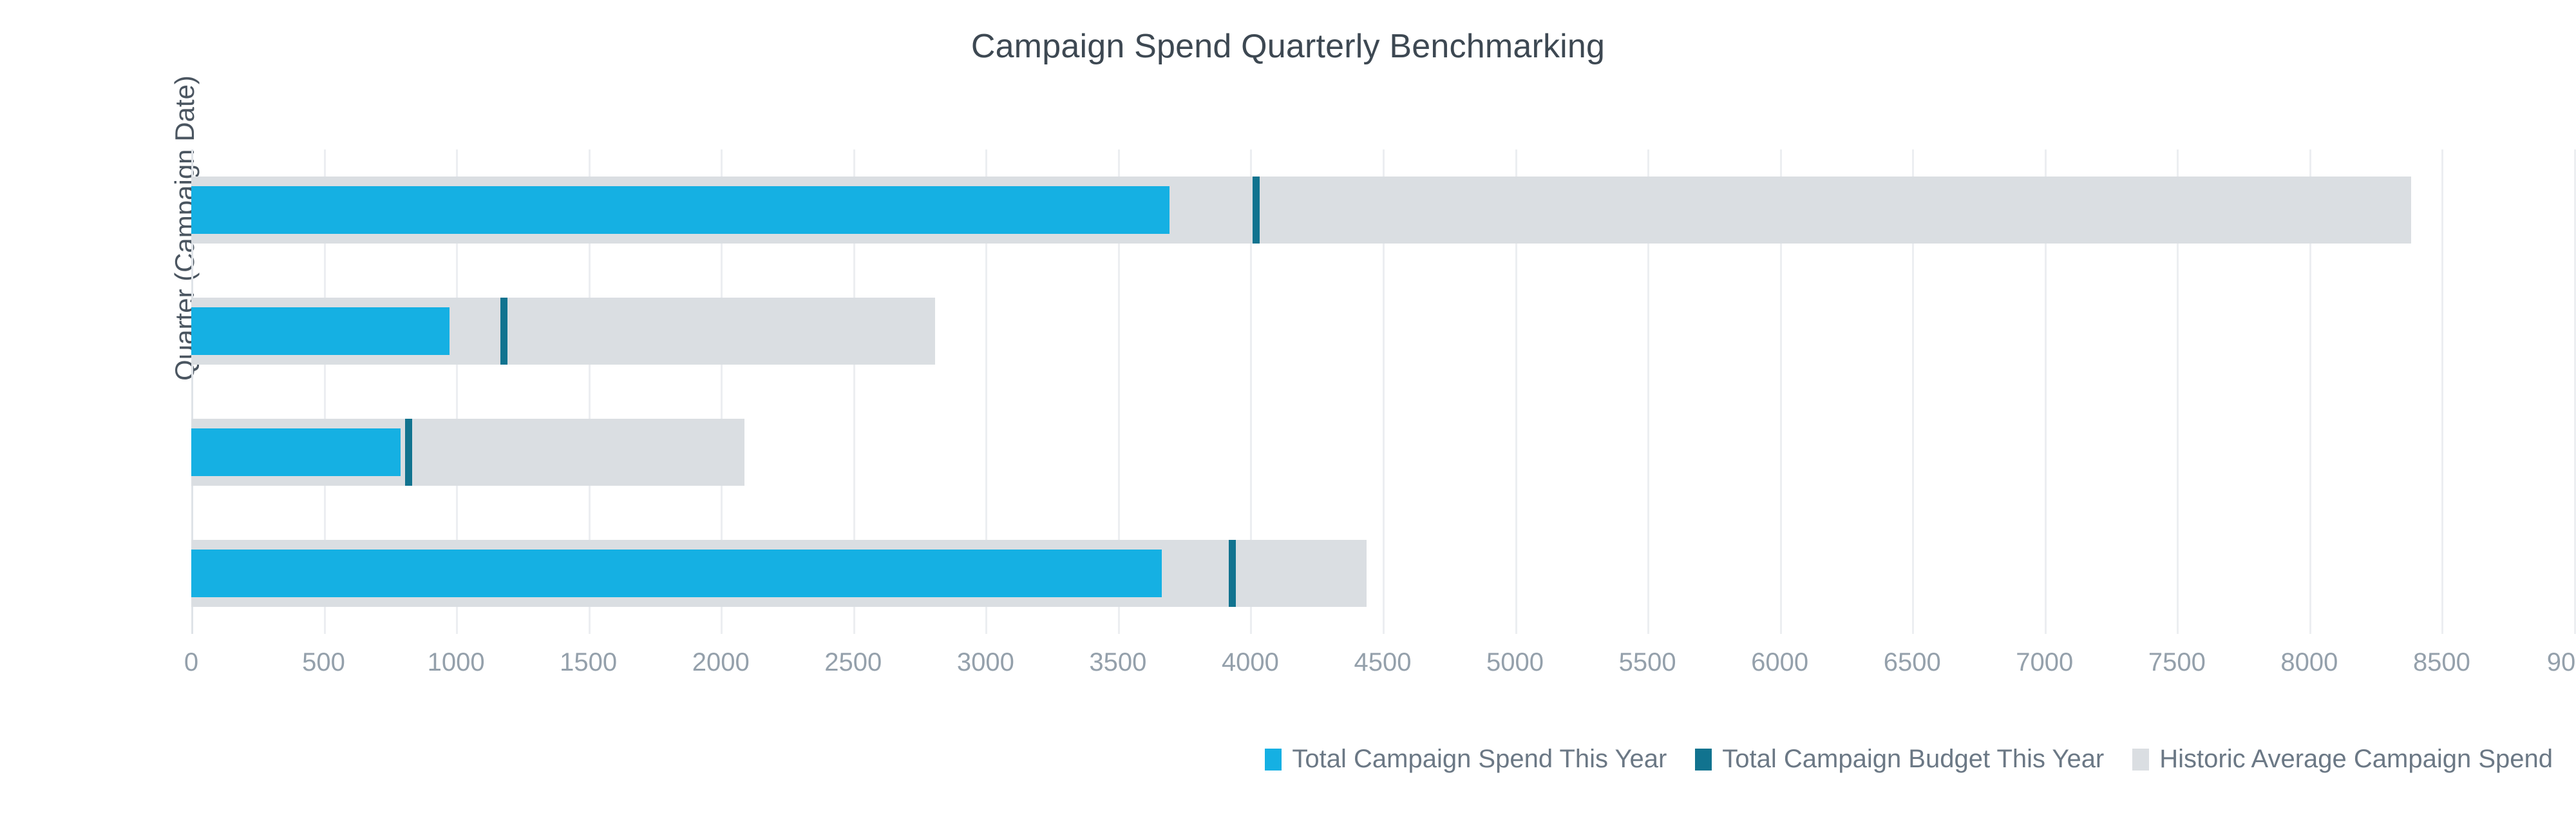 Image resolution: width=2576 pixels, height=833 pixels. I want to click on x-axis-tick-label: 3500, so click(1118, 662).